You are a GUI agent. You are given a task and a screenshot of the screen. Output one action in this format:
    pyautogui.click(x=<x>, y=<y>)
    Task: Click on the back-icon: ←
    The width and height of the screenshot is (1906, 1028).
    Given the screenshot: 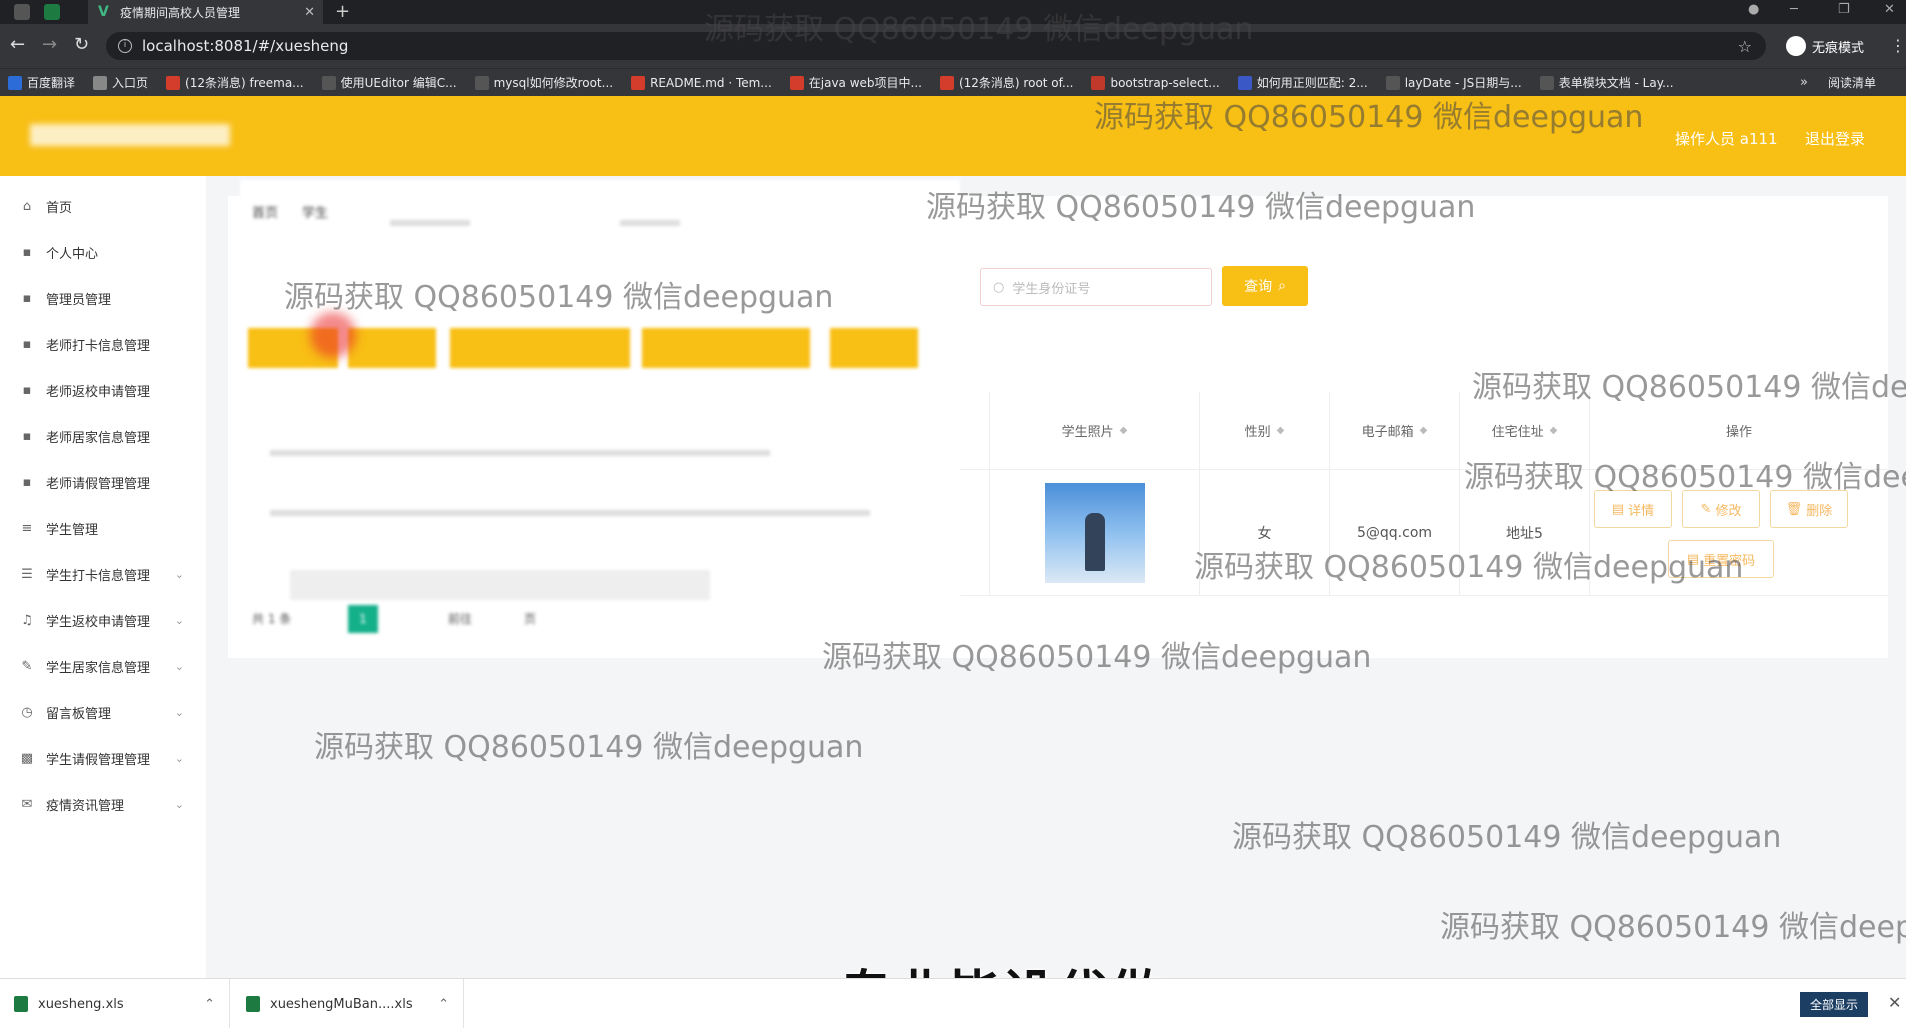 What is the action you would take?
    pyautogui.click(x=17, y=45)
    